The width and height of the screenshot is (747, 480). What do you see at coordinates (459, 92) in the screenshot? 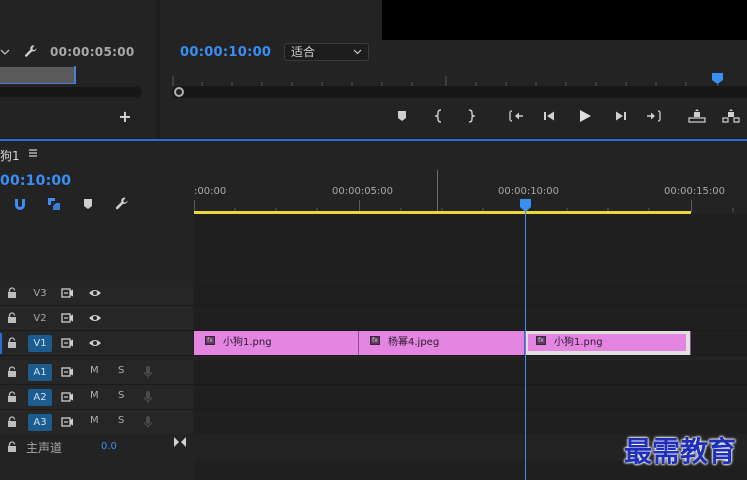
I see `program-scrub-track` at bounding box center [459, 92].